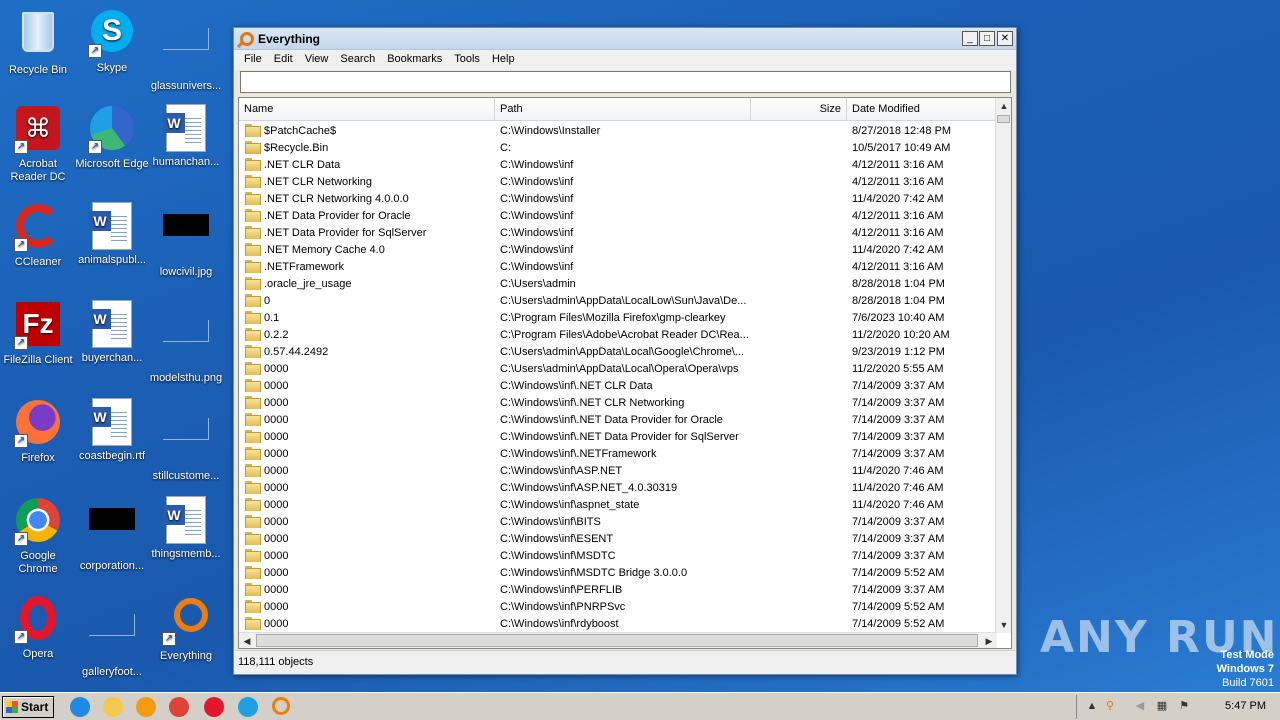 This screenshot has width=1280, height=720. What do you see at coordinates (38, 333) in the screenshot?
I see `desktop-icon-filezilla: Fz ↗ FileZilla Client` at bounding box center [38, 333].